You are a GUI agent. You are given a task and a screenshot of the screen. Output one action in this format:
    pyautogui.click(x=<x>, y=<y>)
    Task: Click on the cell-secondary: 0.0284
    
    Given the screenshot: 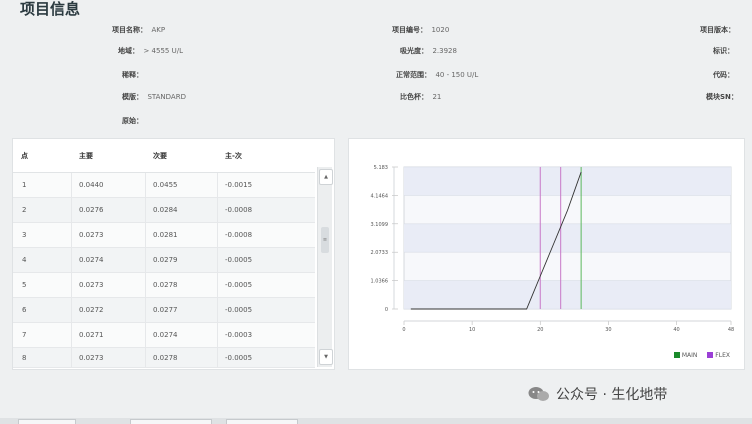 What is the action you would take?
    pyautogui.click(x=165, y=210)
    